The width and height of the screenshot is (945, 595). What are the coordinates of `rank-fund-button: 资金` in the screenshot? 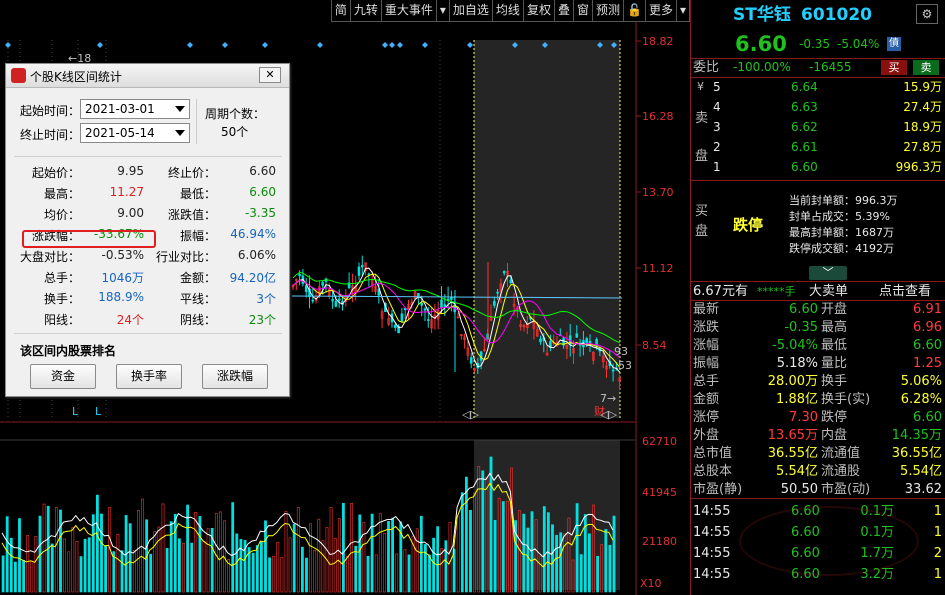 It's located at (63, 376).